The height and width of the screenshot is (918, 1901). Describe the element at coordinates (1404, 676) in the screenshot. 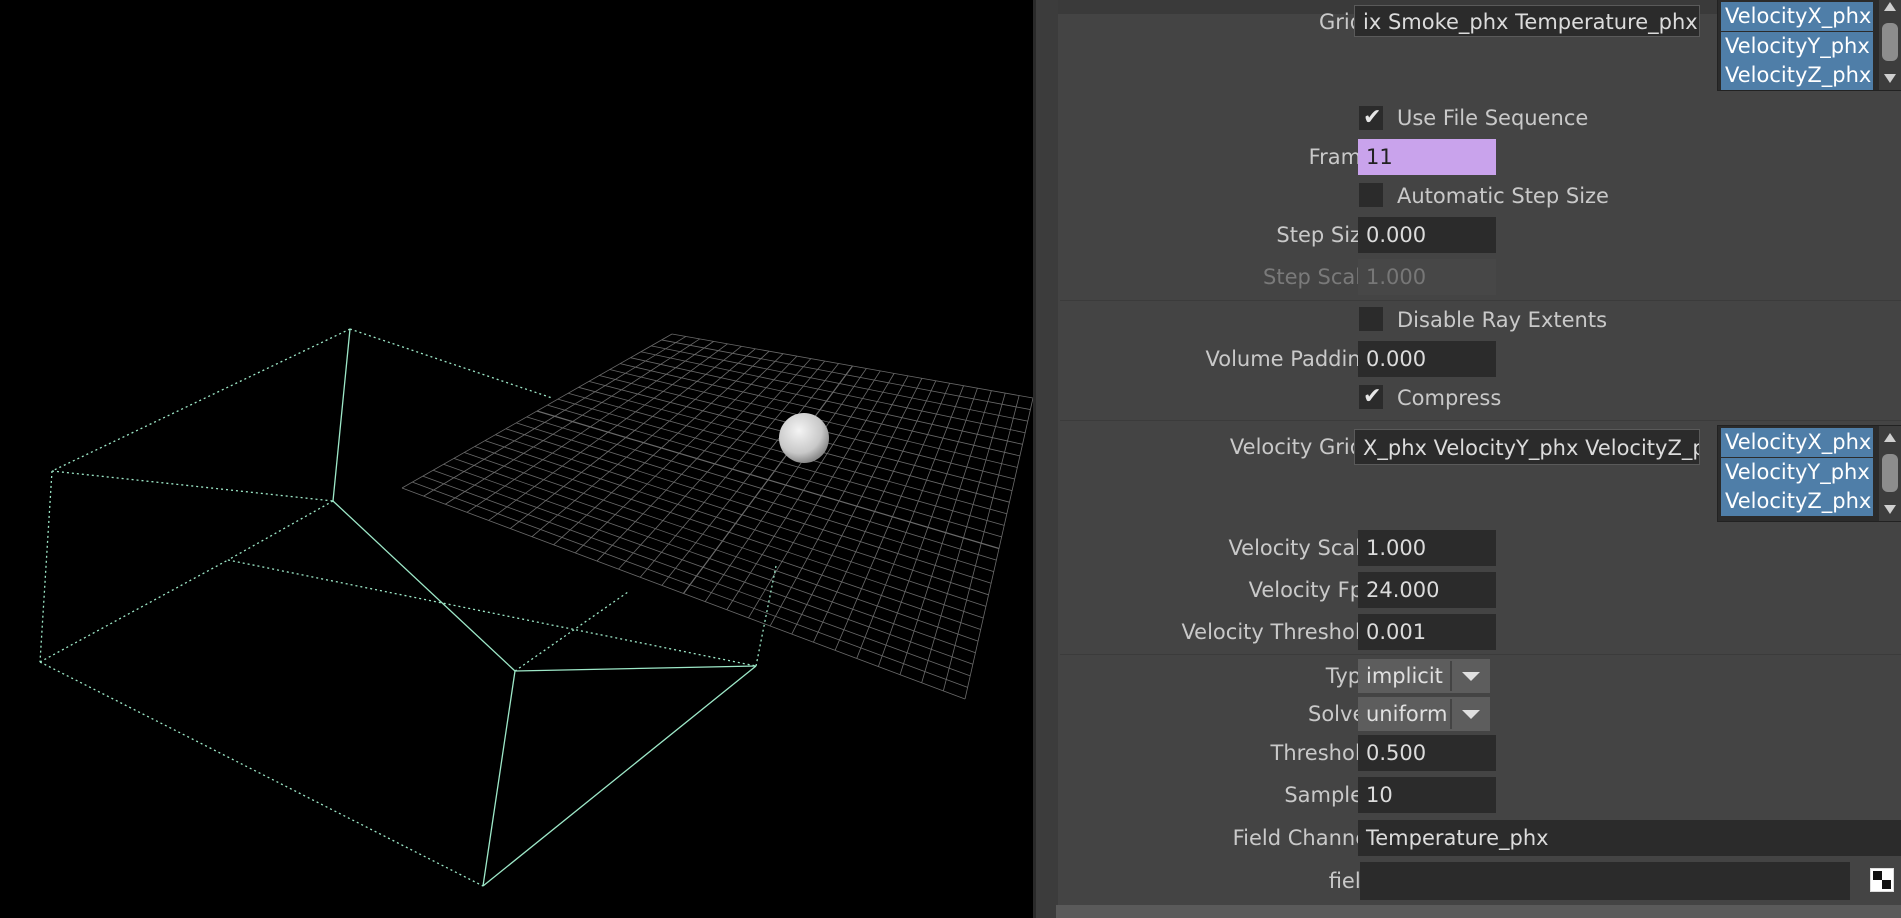

I see `type-value: implicit` at that location.